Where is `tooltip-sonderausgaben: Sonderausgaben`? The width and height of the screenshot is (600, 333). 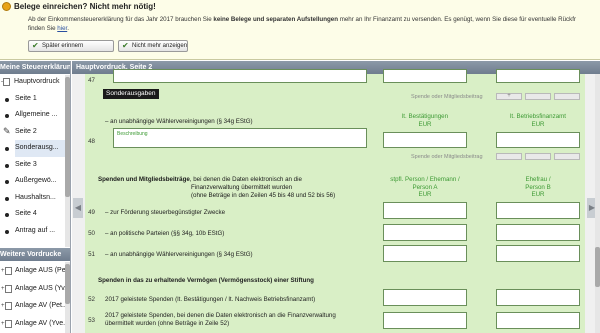 tooltip-sonderausgaben: Sonderausgaben is located at coordinates (131, 94).